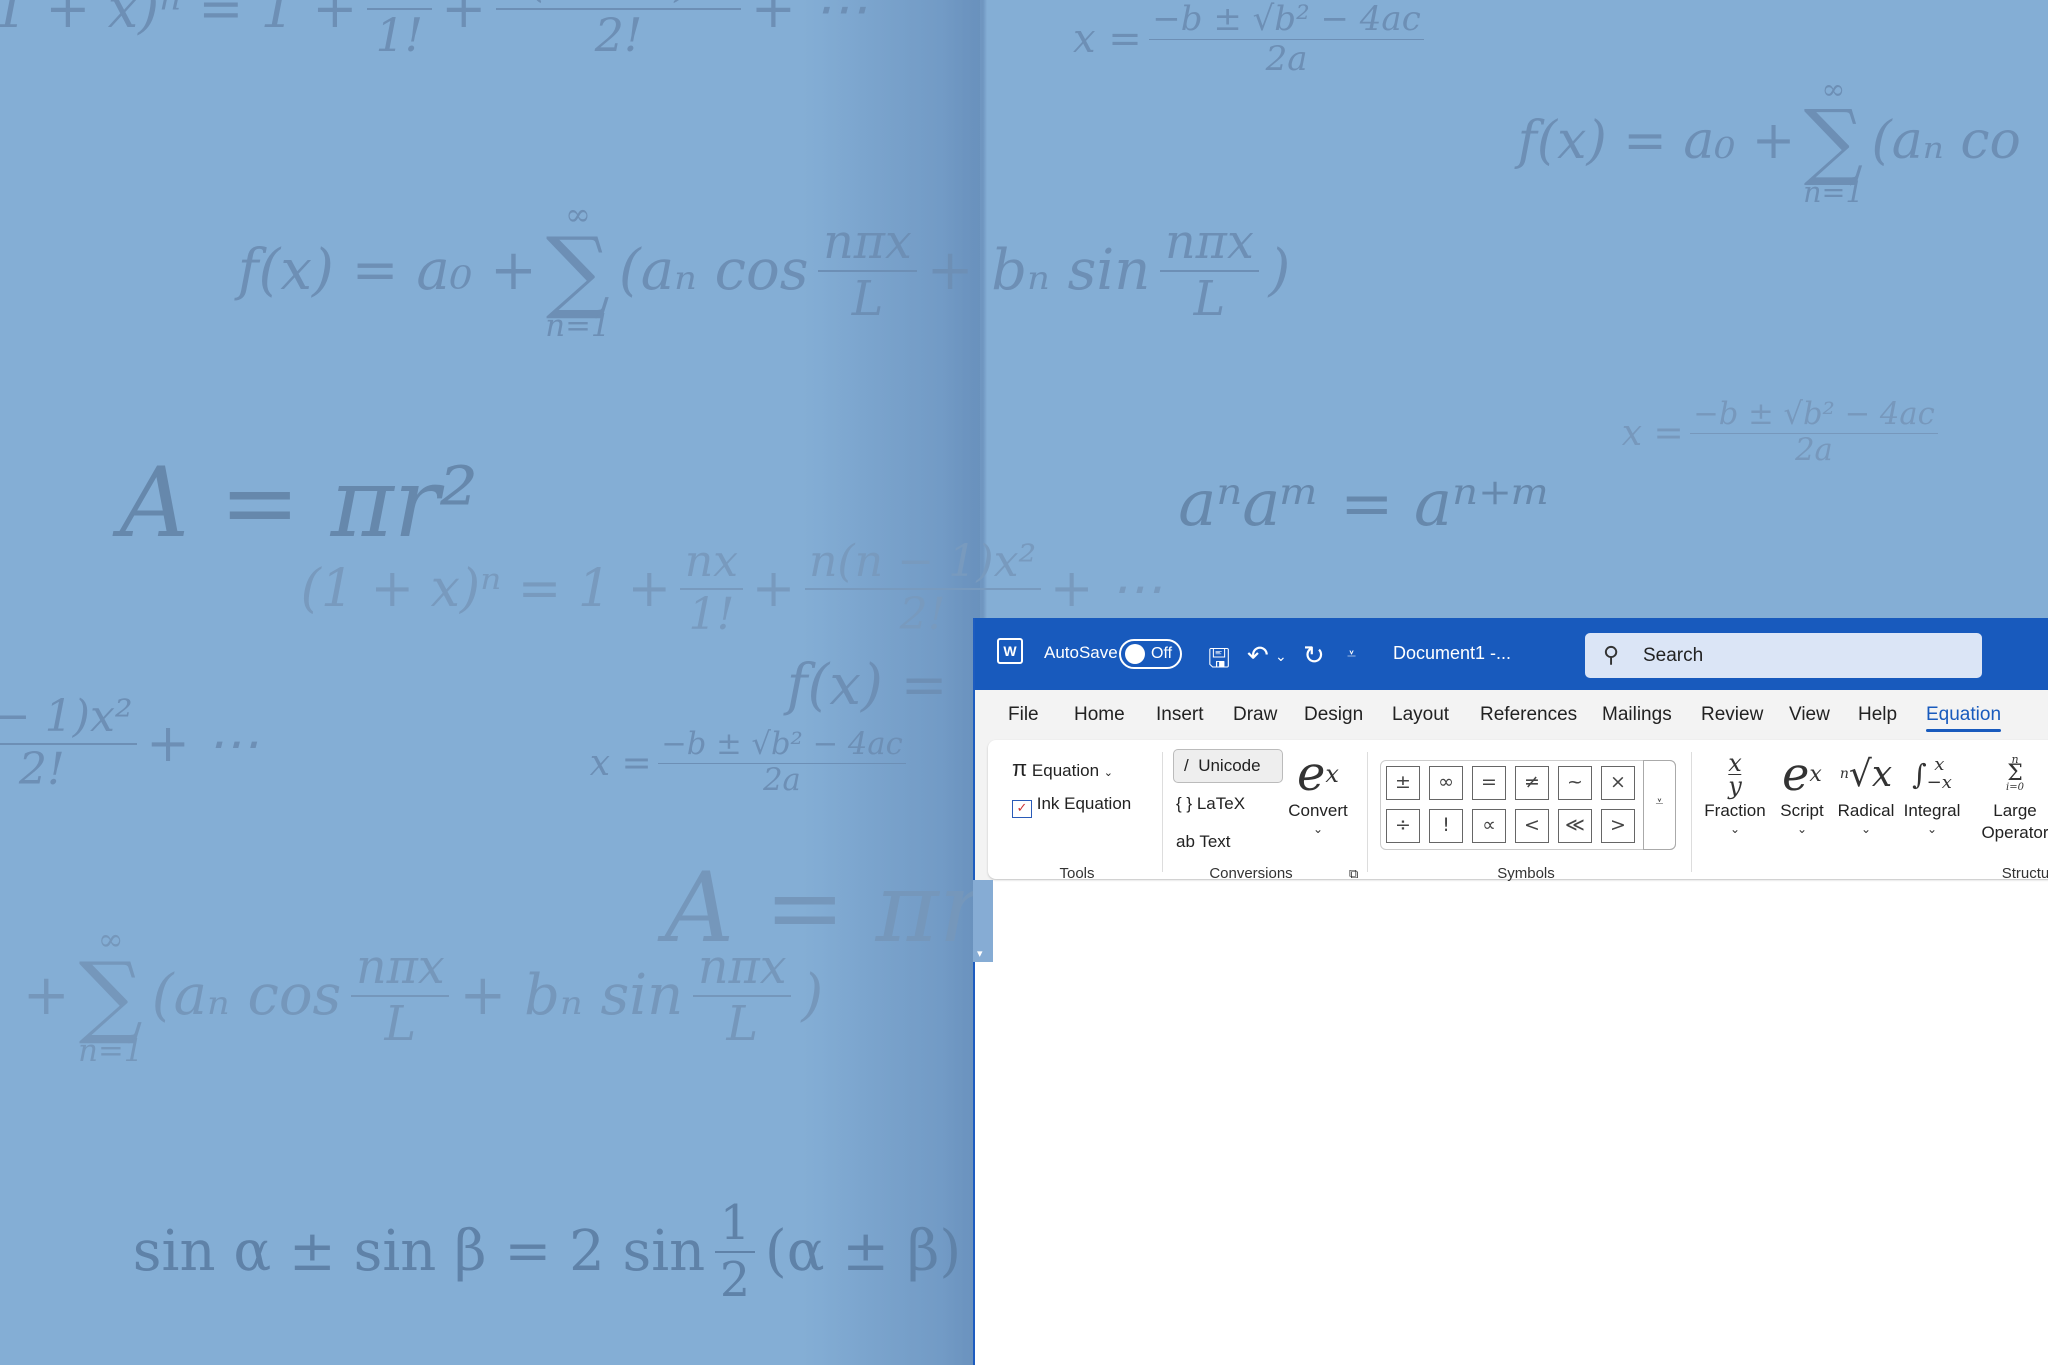  Describe the element at coordinates (1735, 810) in the screenshot. I see `fraction-label: Fraction` at that location.